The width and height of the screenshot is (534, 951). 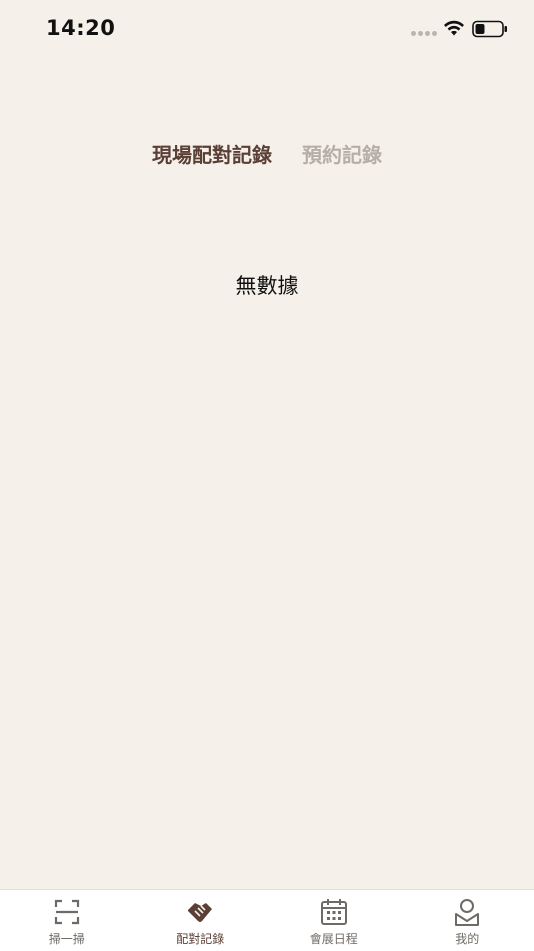 What do you see at coordinates (267, 29) in the screenshot?
I see `status-bar: 14:20` at bounding box center [267, 29].